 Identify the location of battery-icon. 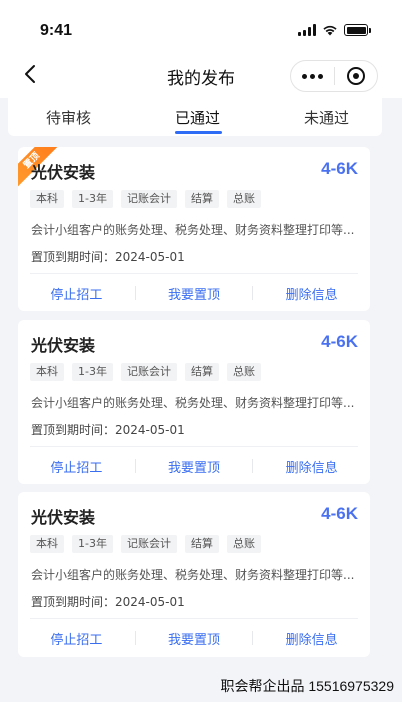
(357, 30).